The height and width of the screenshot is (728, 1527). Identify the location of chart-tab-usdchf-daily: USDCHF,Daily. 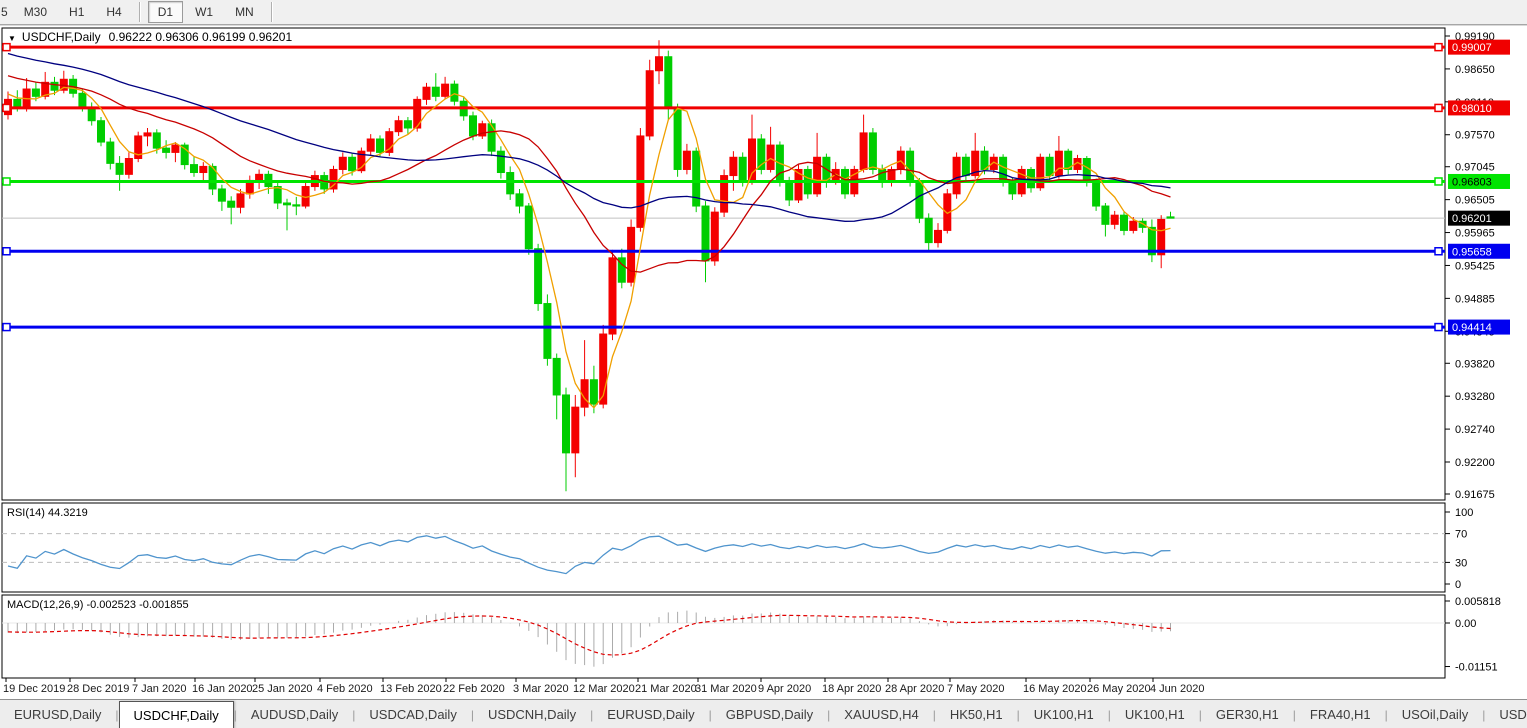
(176, 714).